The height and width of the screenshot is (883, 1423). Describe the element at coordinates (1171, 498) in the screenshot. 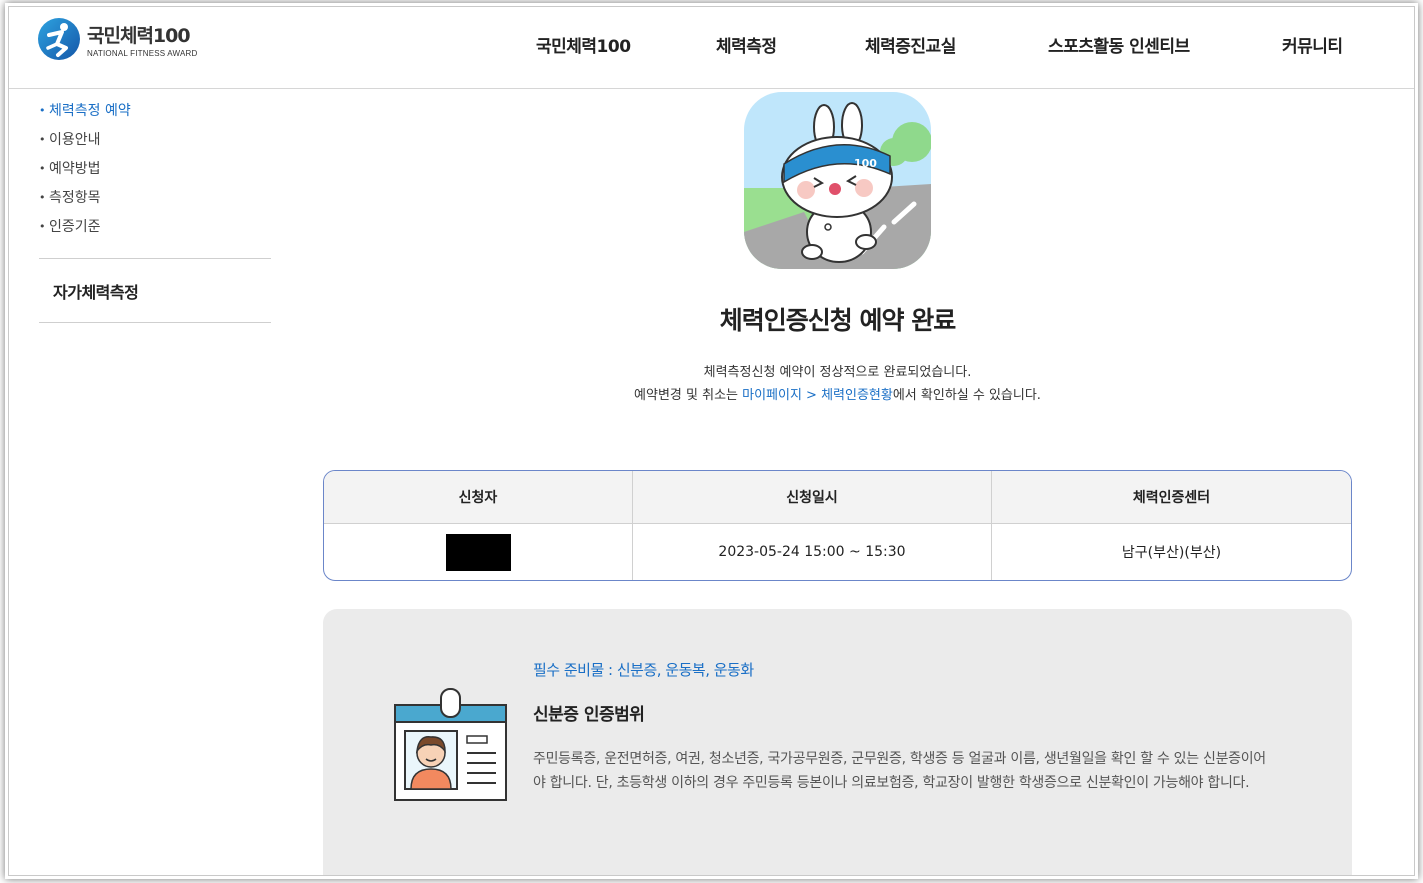

I see `table-header-center: 체력인증센터` at that location.